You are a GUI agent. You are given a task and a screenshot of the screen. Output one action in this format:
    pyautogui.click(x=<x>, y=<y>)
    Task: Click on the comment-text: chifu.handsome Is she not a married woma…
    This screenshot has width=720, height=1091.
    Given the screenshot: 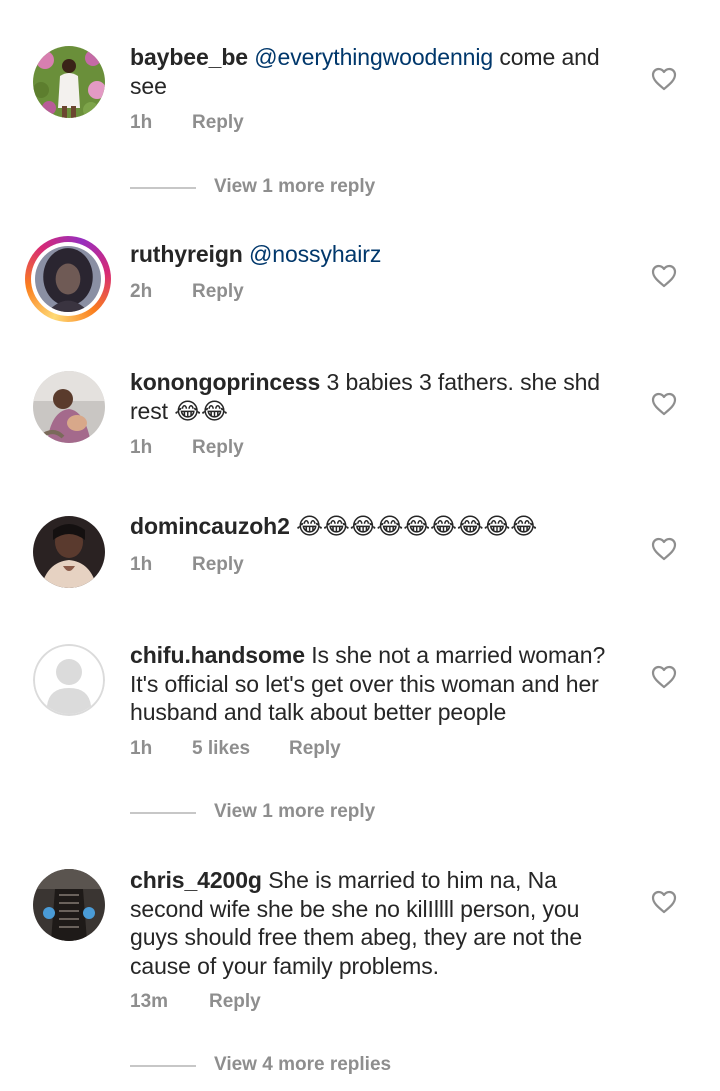 What is the action you would take?
    pyautogui.click(x=380, y=684)
    